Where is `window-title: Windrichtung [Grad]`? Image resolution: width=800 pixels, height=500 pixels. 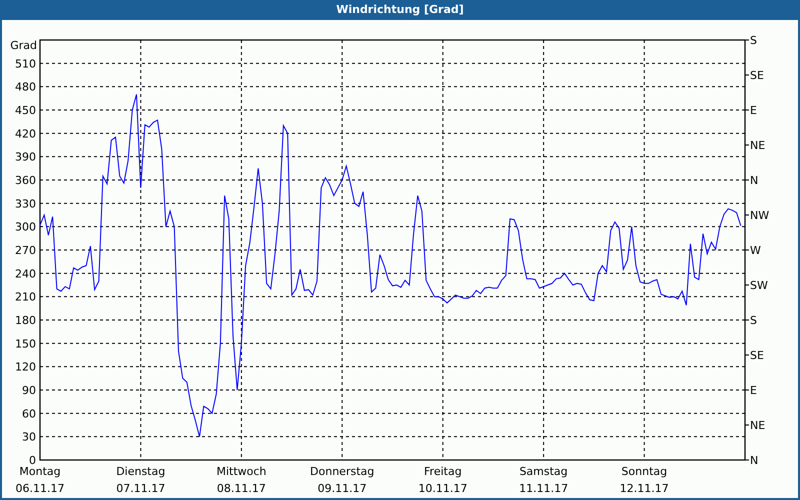 window-title: Windrichtung [Grad] is located at coordinates (400, 10).